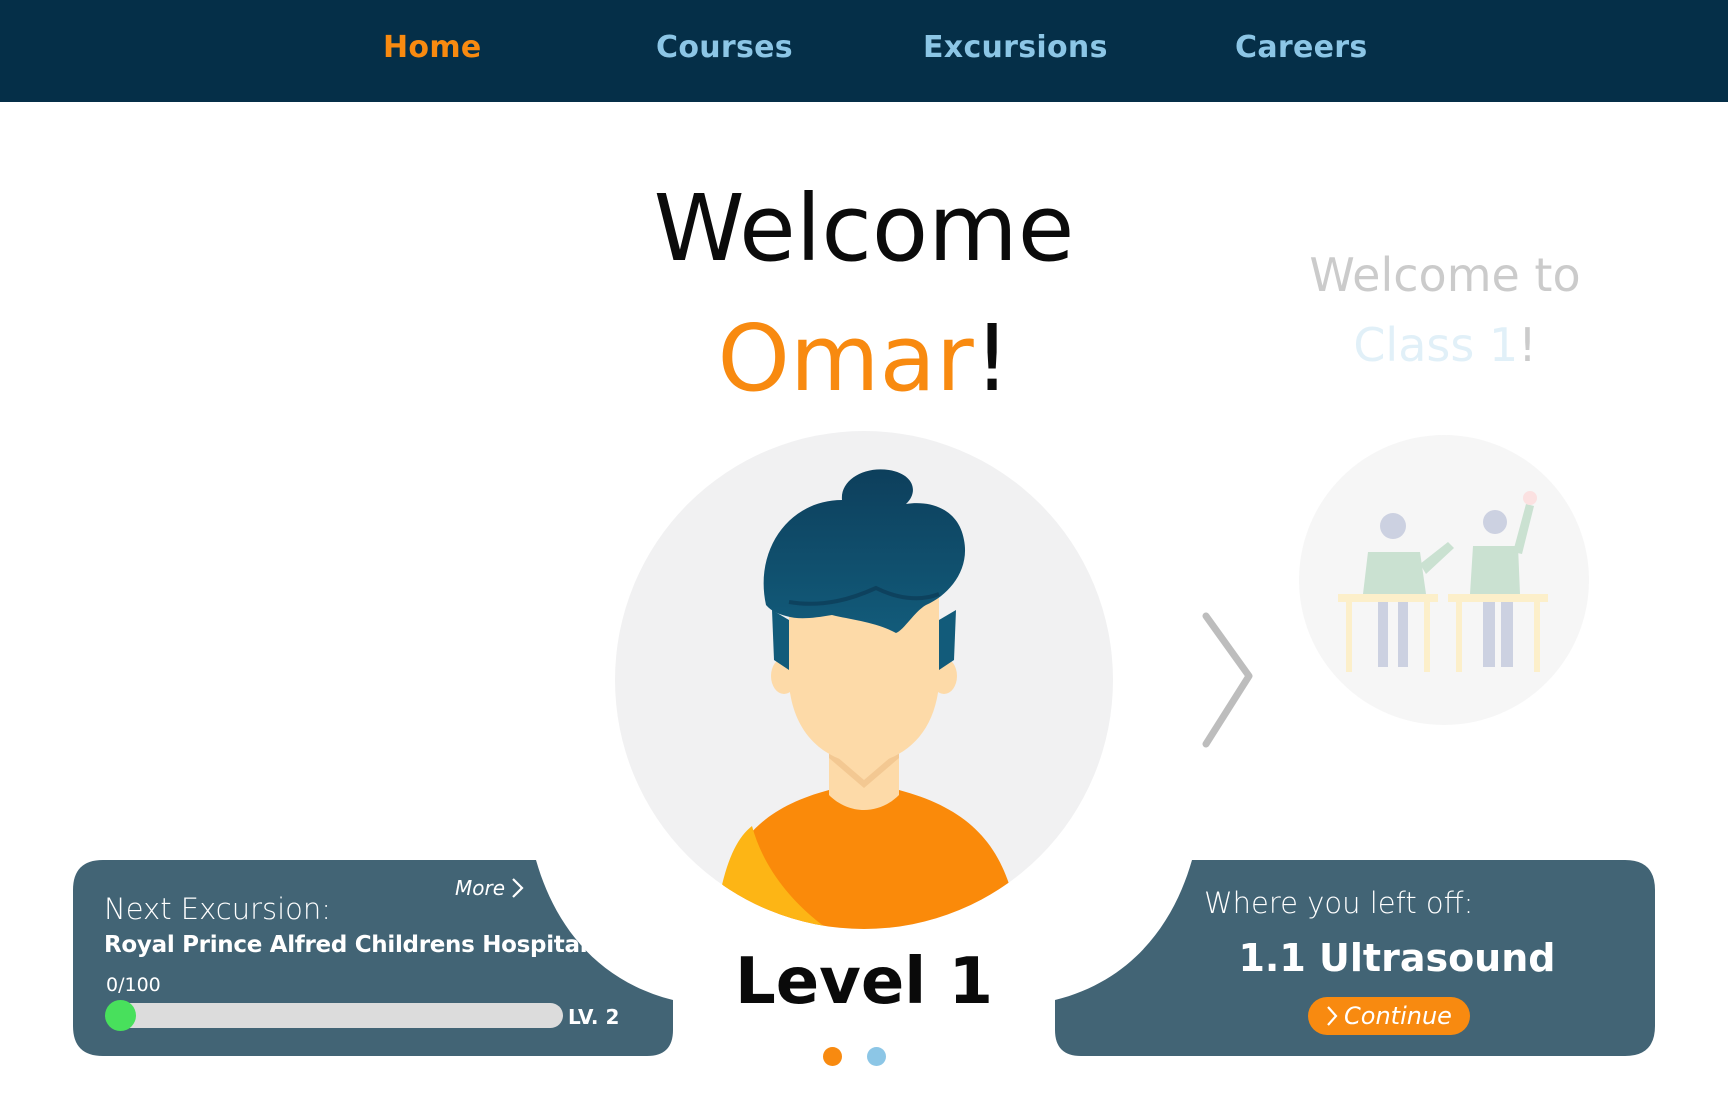 The image size is (1728, 1117). What do you see at coordinates (864, 982) in the screenshot?
I see `level-label: Level 1` at bounding box center [864, 982].